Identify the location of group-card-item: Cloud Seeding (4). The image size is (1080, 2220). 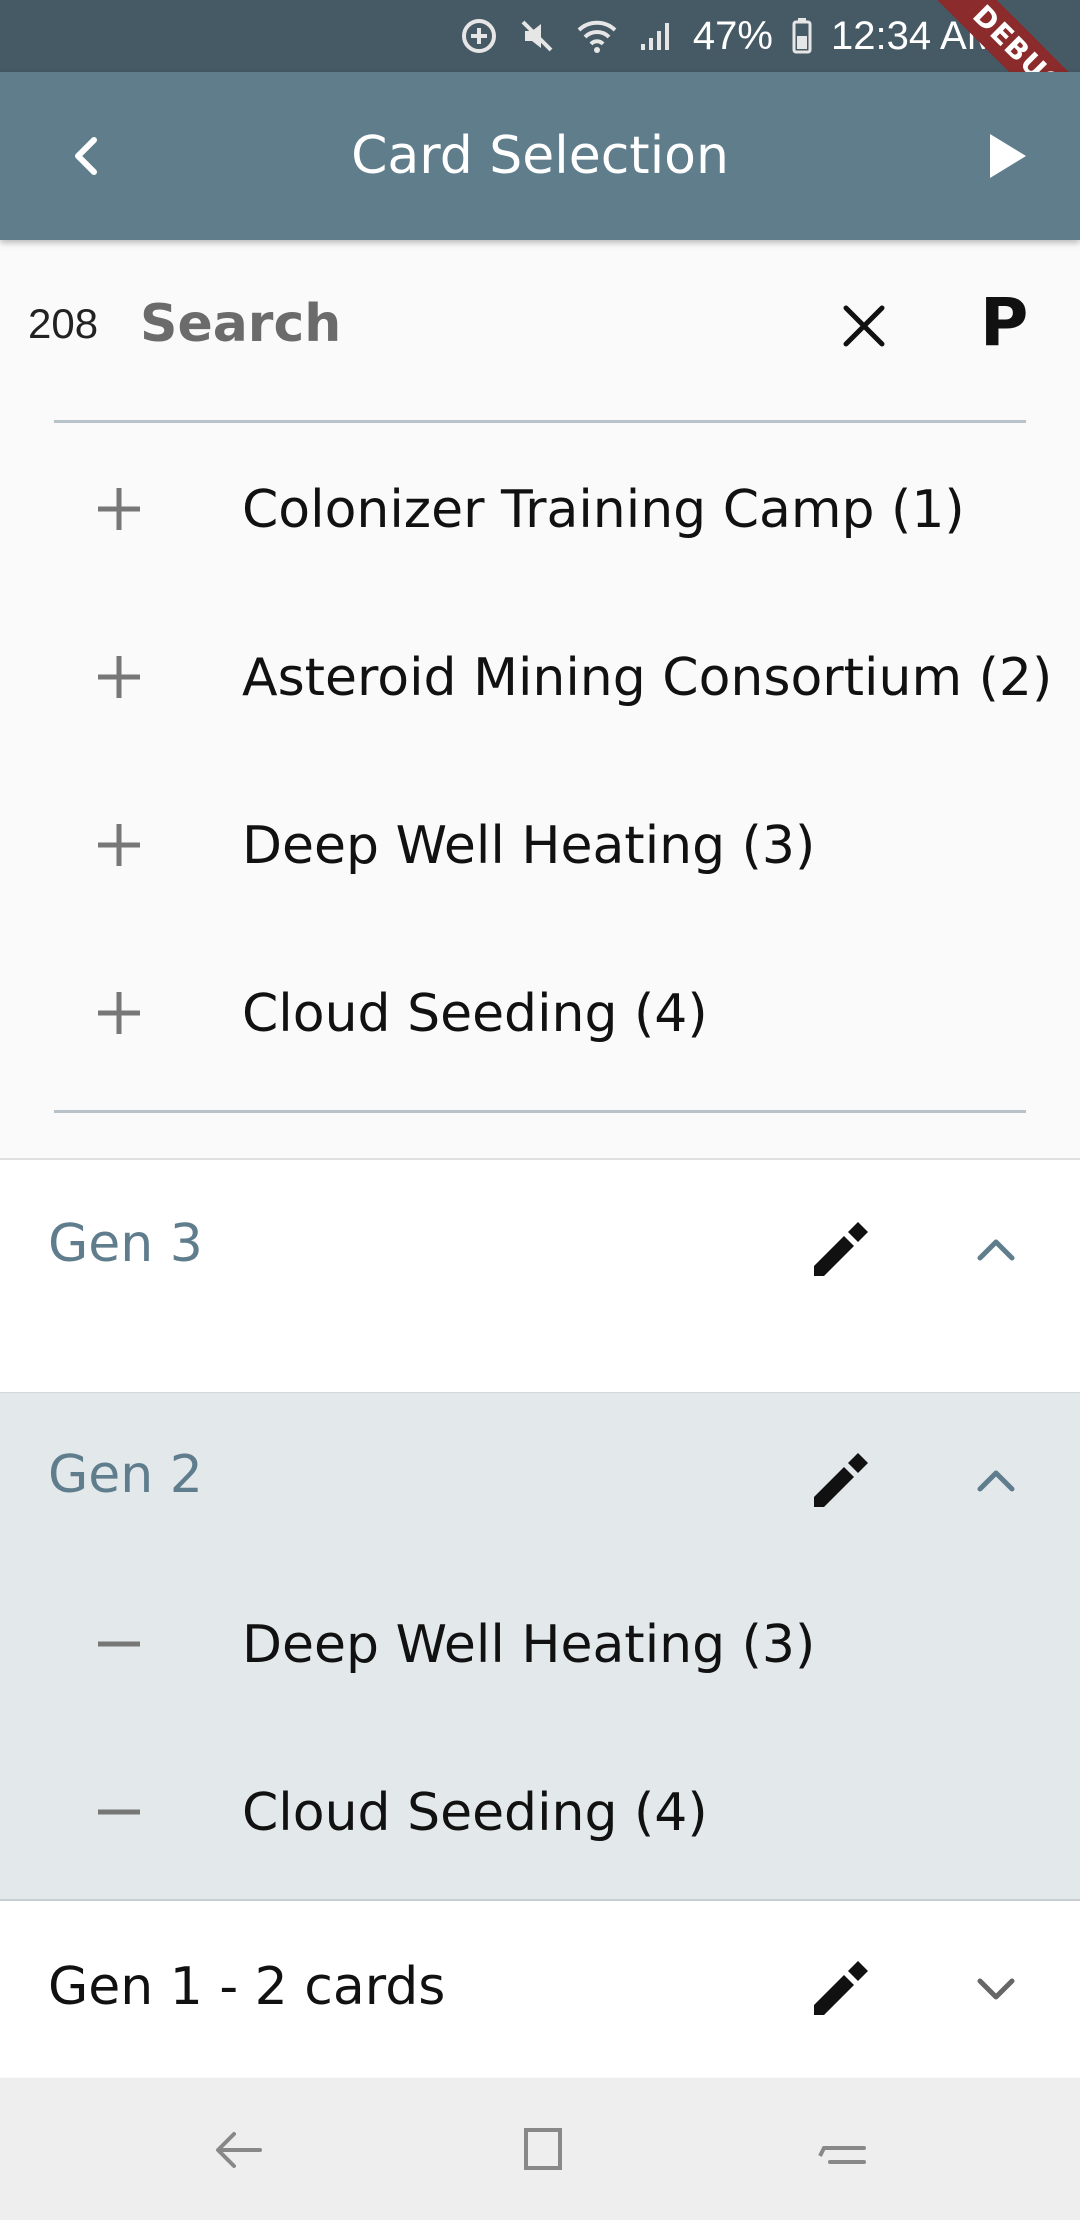
(540, 1813).